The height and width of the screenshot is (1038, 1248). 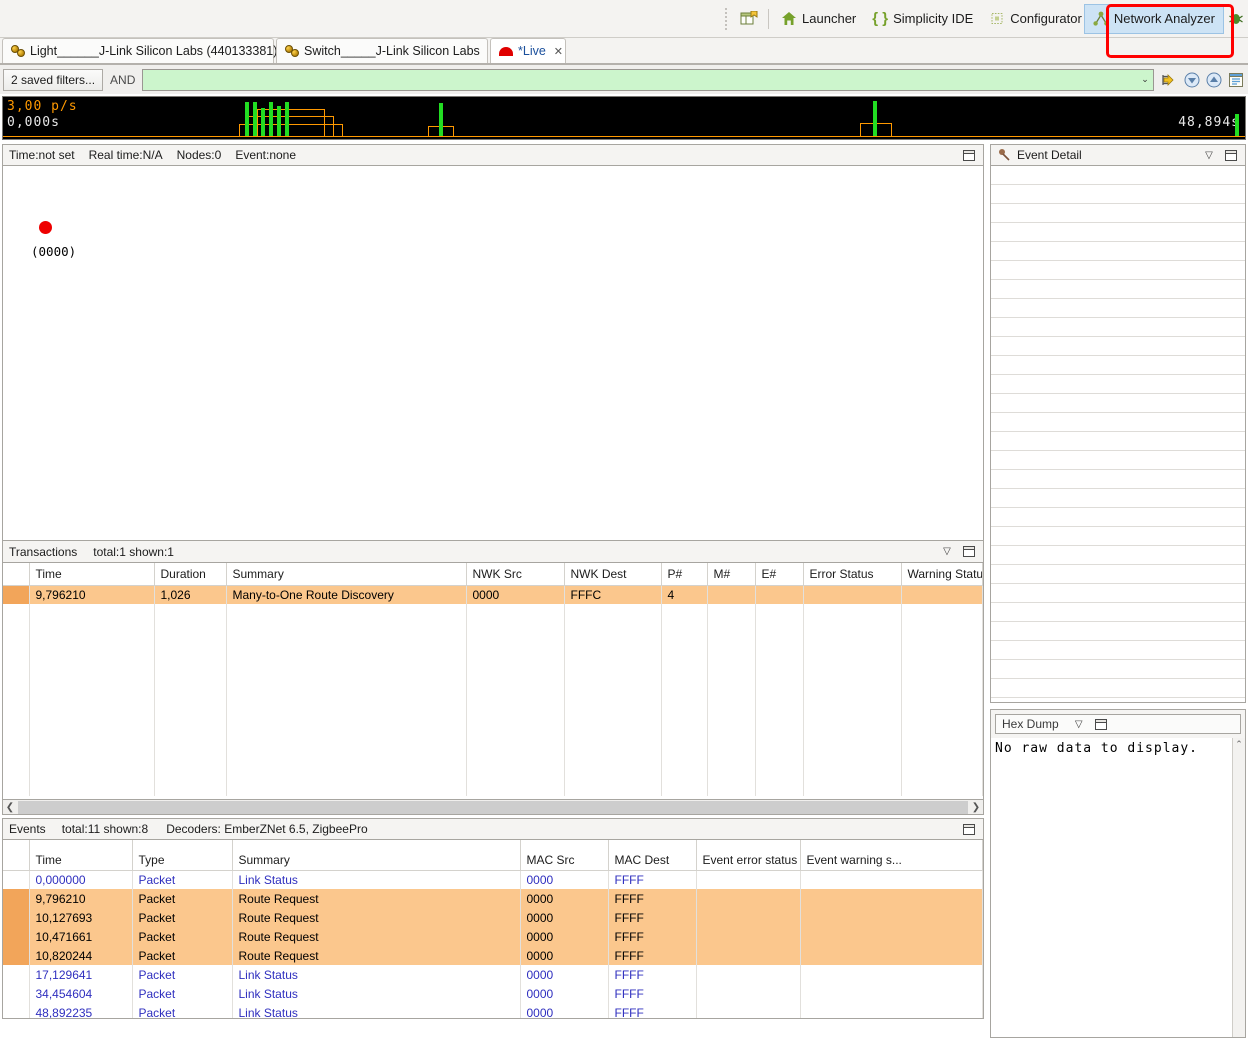 What do you see at coordinates (376, 917) in the screenshot?
I see `cell-ev-summary: Route Request` at bounding box center [376, 917].